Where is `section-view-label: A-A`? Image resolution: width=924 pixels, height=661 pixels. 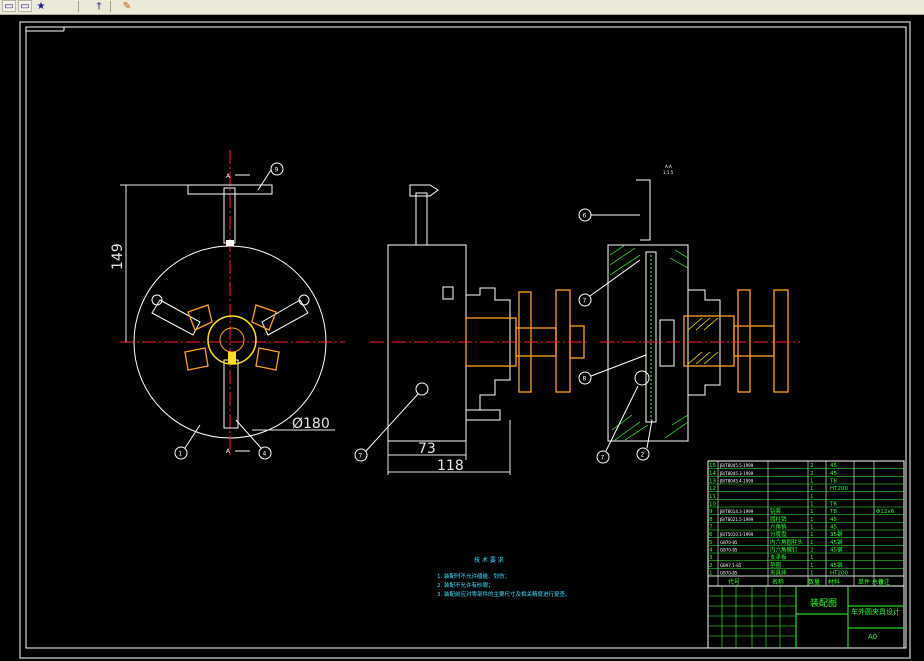
section-view-label: A-A is located at coordinates (668, 166).